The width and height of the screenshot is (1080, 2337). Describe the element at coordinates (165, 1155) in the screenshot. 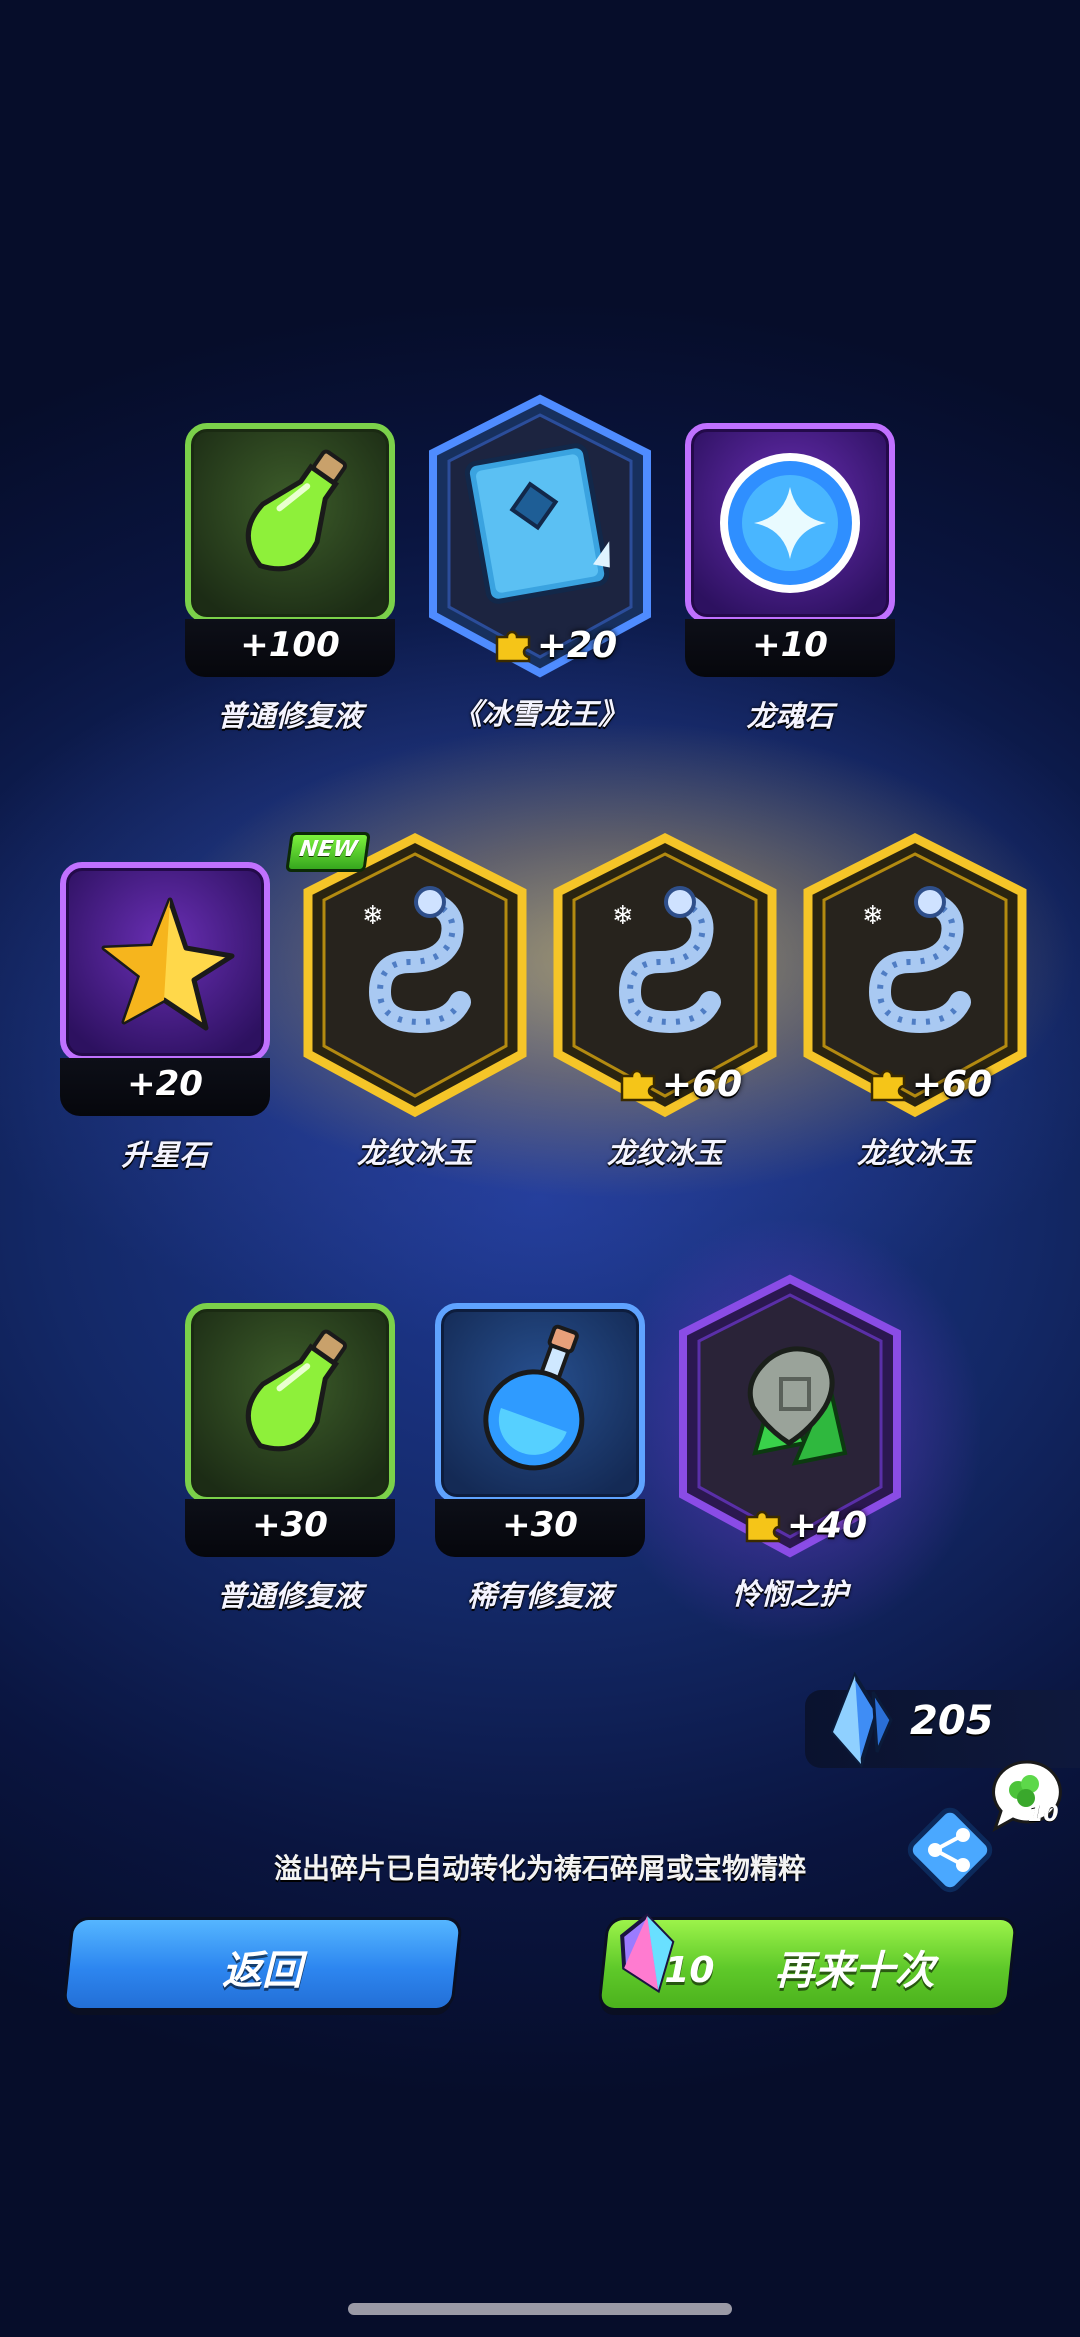

I see `item-name: 升星石` at that location.